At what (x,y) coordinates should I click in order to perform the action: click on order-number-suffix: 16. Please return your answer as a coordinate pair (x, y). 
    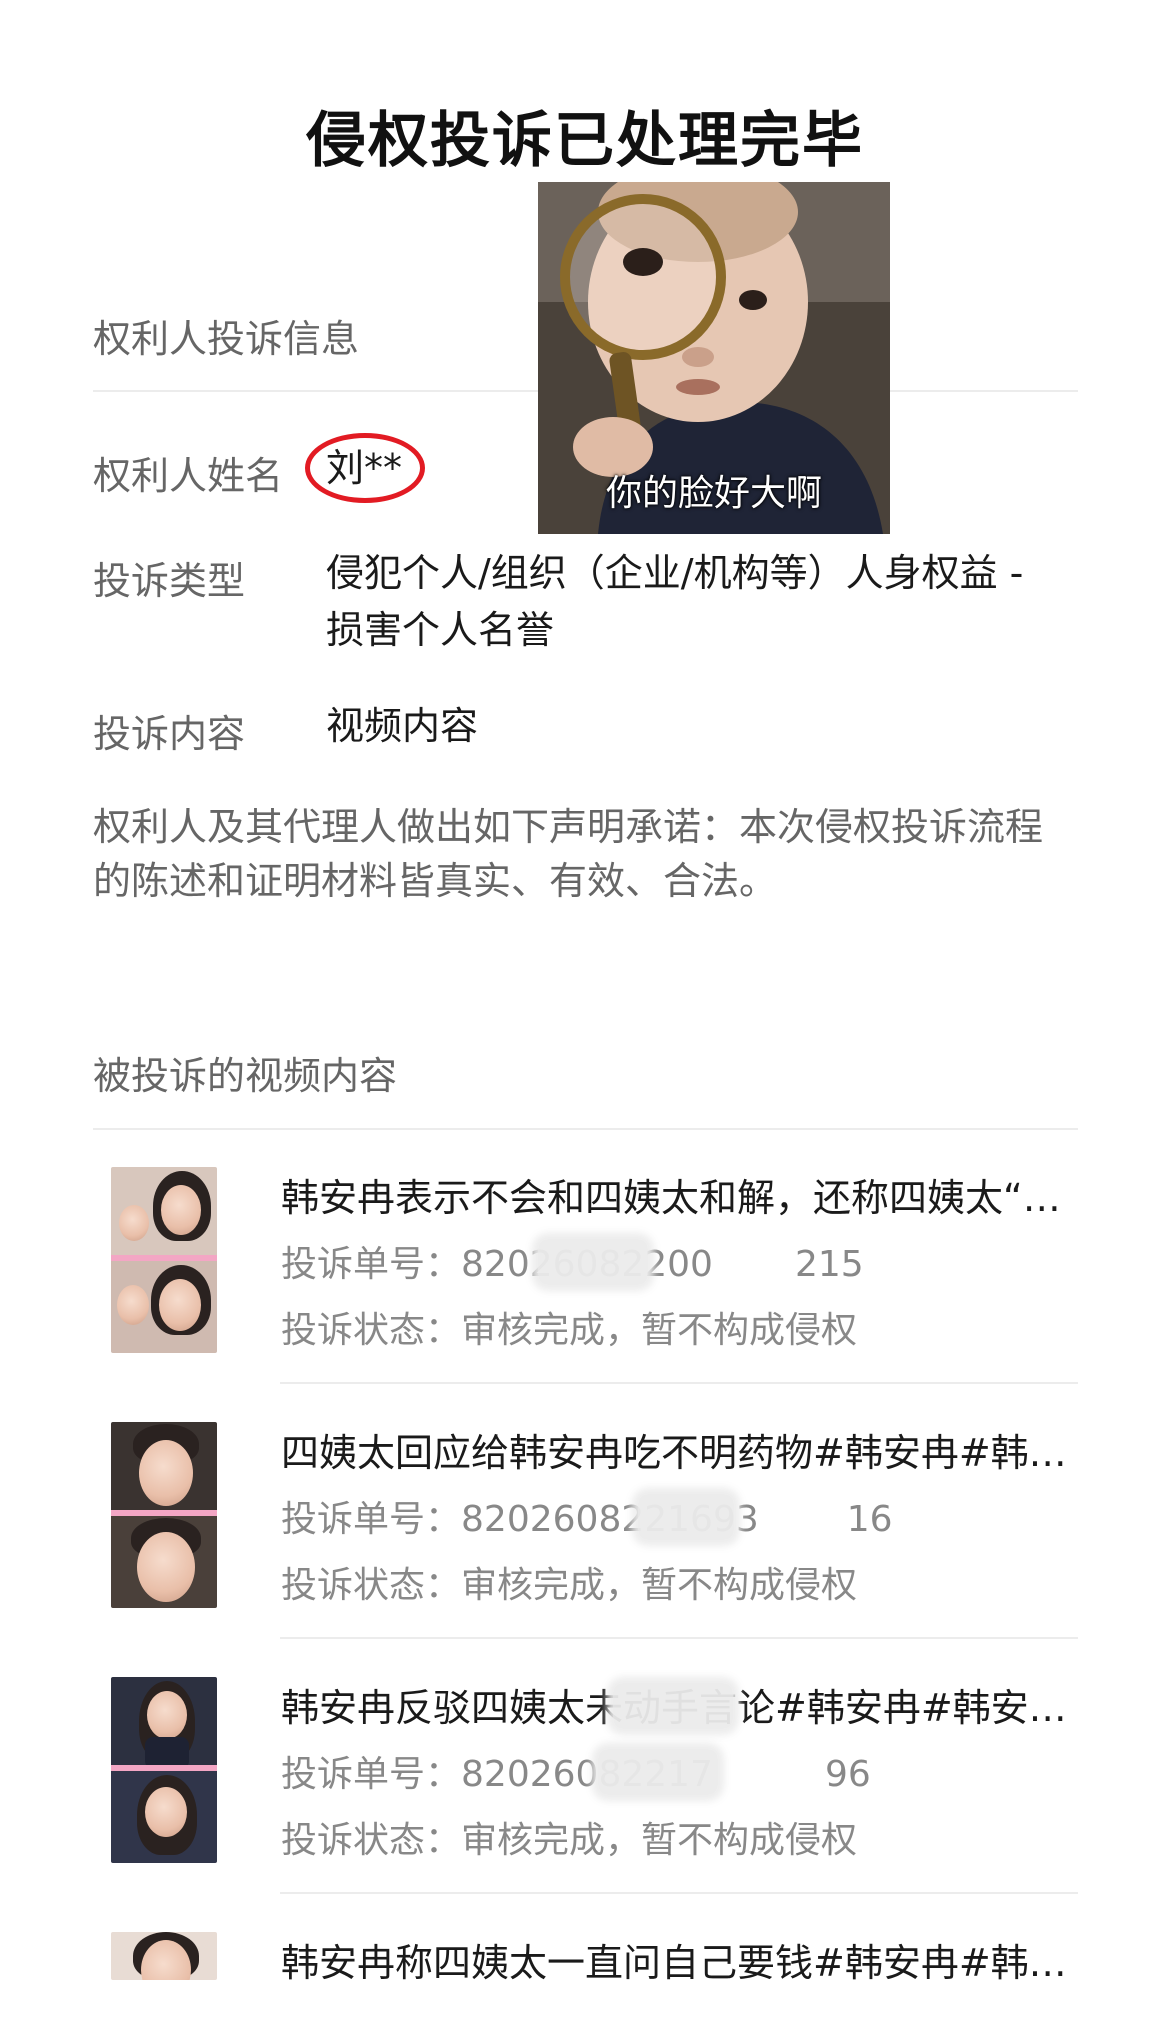
    Looking at the image, I should click on (869, 1519).